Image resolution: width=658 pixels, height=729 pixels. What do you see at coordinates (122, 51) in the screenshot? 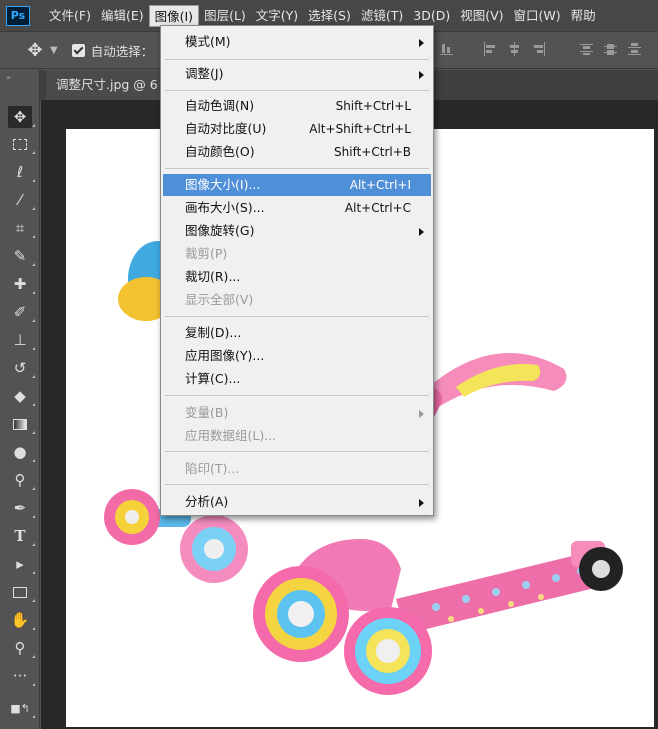
I see `autoselect-label: 自动选择：` at bounding box center [122, 51].